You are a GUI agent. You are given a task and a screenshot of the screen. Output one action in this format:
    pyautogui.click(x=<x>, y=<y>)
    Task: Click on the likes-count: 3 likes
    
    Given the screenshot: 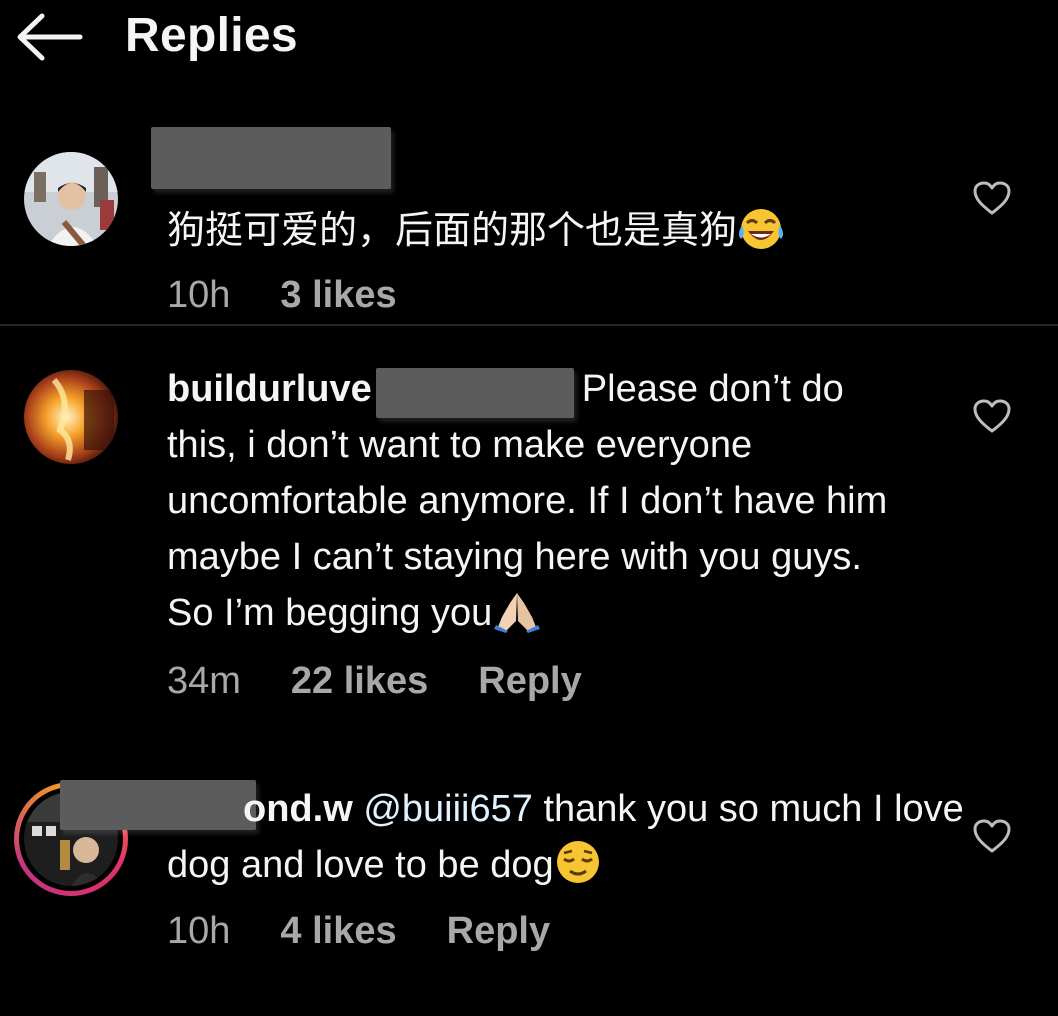 What is the action you would take?
    pyautogui.click(x=338, y=295)
    